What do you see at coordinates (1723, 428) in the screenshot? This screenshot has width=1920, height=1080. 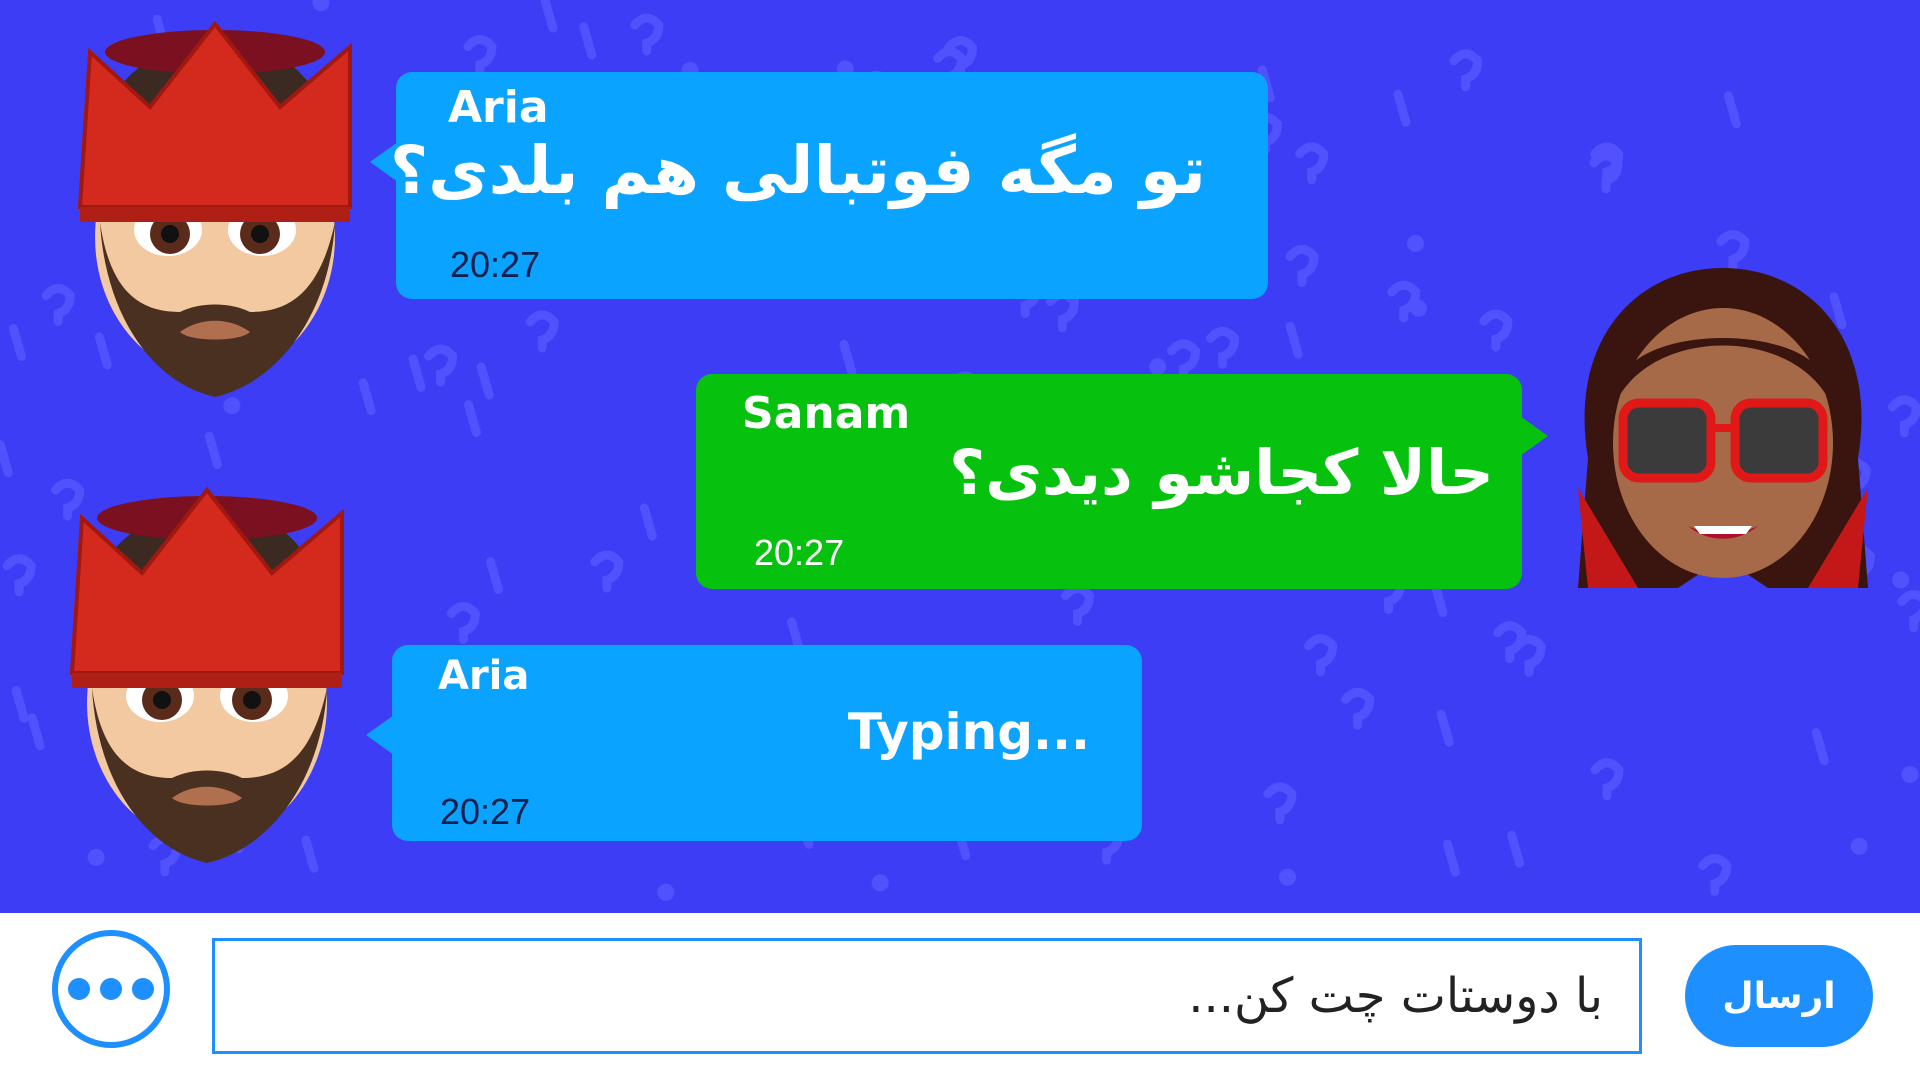 I see `sanam-avatar` at bounding box center [1723, 428].